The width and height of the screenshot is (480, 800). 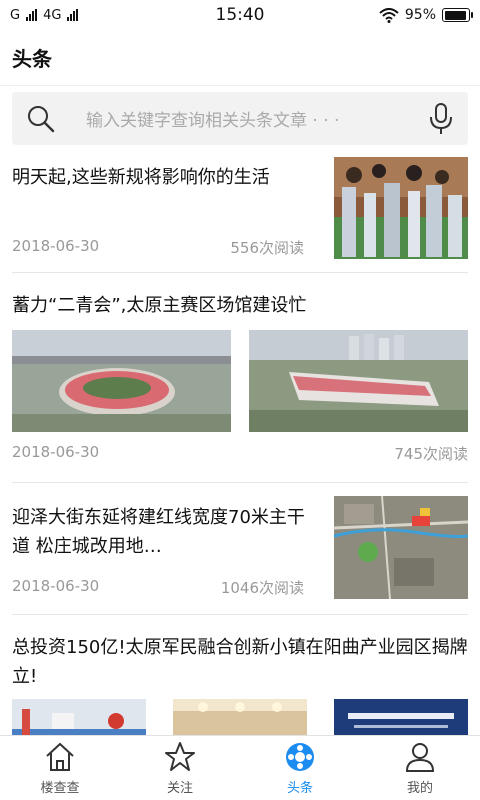 What do you see at coordinates (441, 119) in the screenshot?
I see `microphone-icon` at bounding box center [441, 119].